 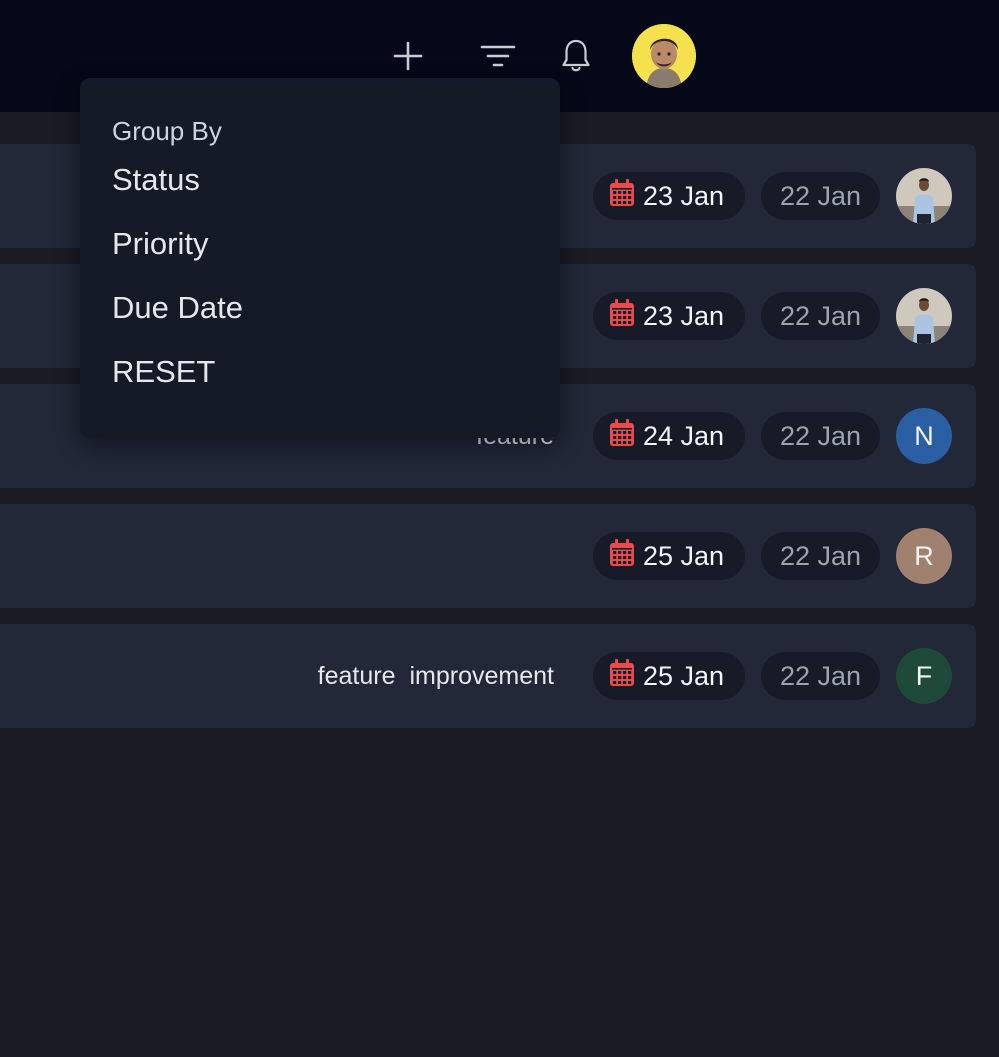 I want to click on assignee-avatar: N, so click(x=924, y=436).